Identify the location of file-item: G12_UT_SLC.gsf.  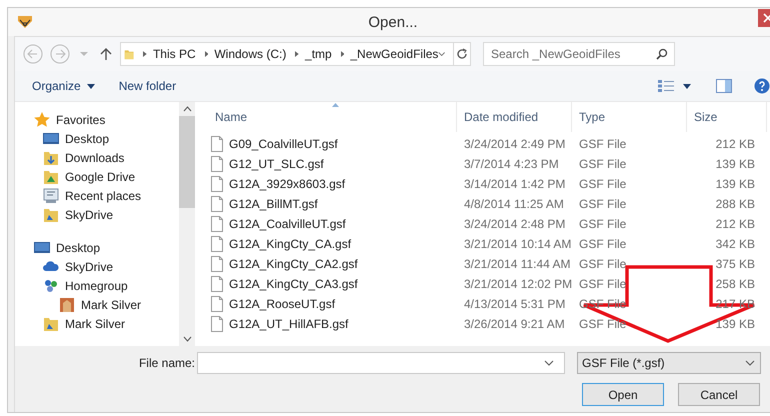
(332, 164).